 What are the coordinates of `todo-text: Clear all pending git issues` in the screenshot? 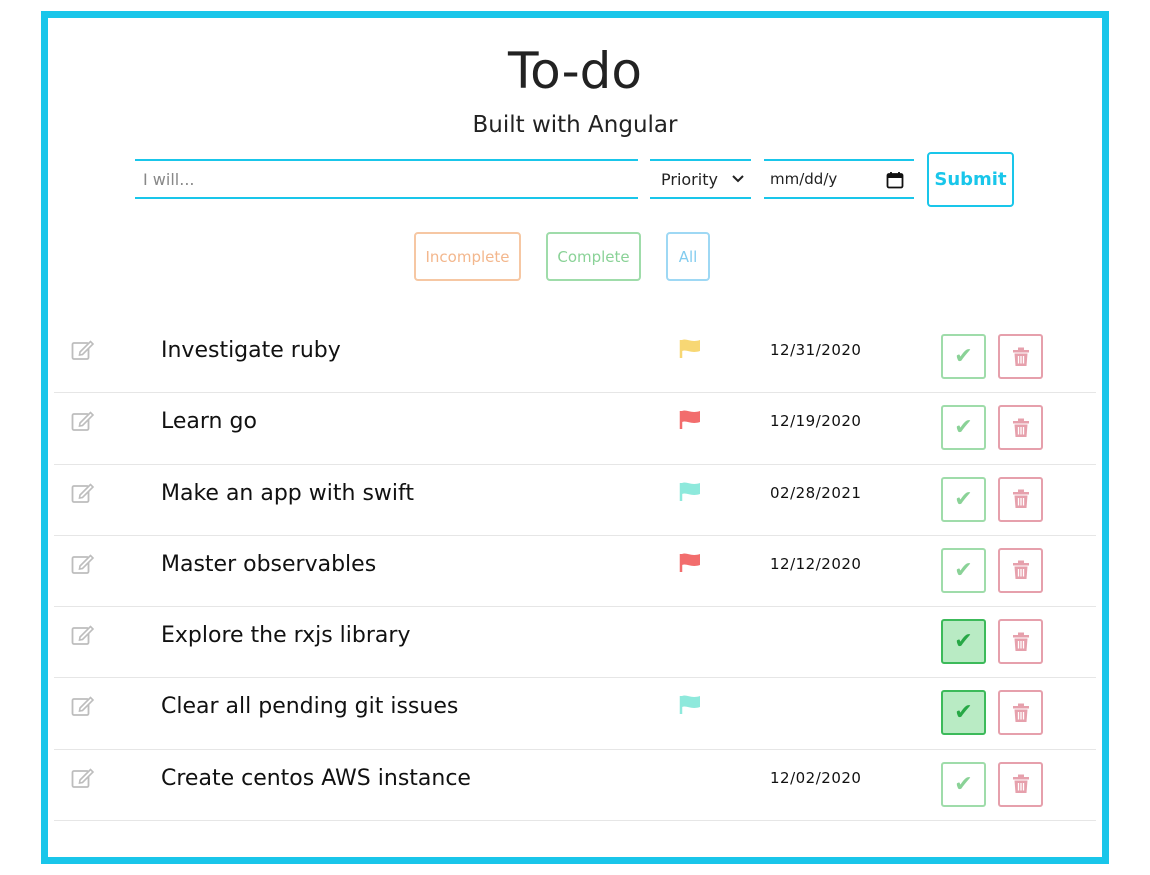 It's located at (310, 707).